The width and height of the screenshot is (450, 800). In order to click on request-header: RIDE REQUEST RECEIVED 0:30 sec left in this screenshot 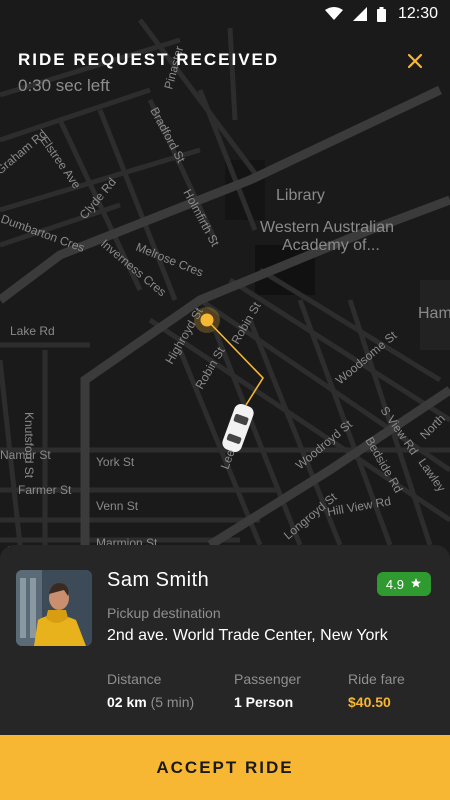, I will do `click(148, 73)`.